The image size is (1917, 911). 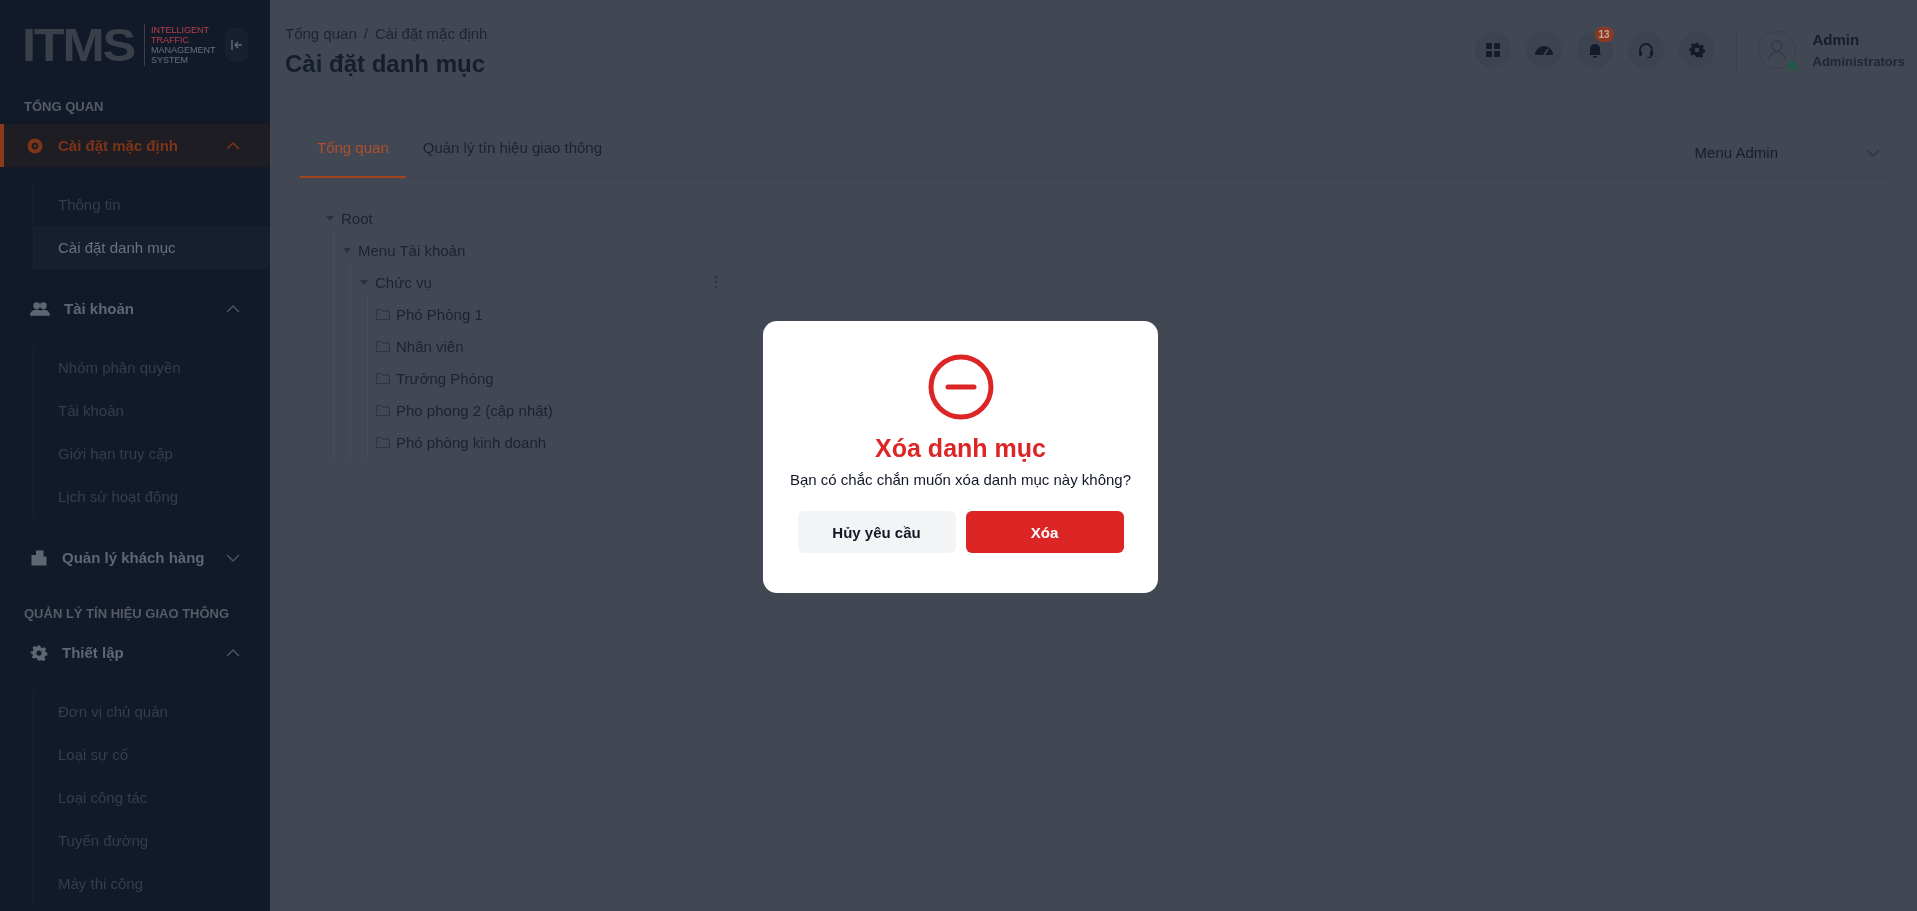 What do you see at coordinates (1604, 34) in the screenshot?
I see `notification-count-badge: 13` at bounding box center [1604, 34].